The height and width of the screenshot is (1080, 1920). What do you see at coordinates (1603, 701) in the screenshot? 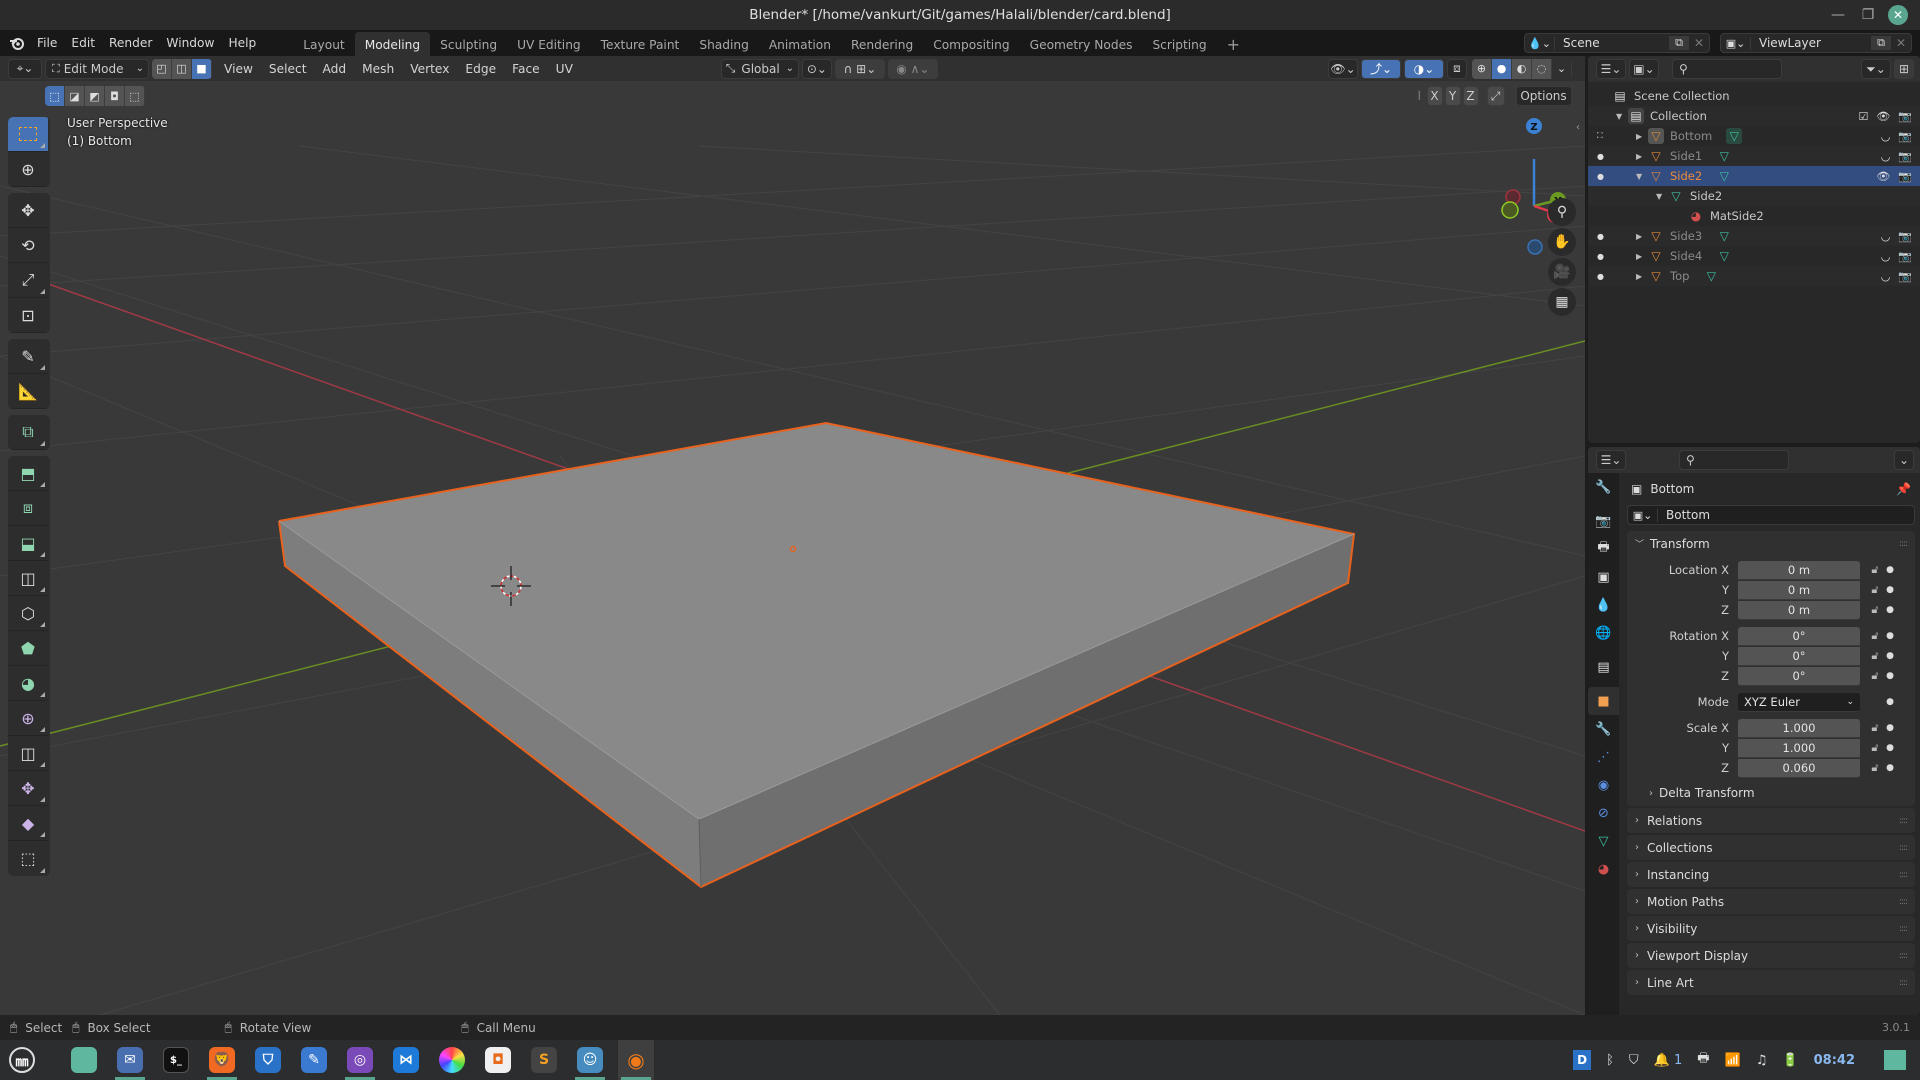
I see `object-tab: ■` at bounding box center [1603, 701].